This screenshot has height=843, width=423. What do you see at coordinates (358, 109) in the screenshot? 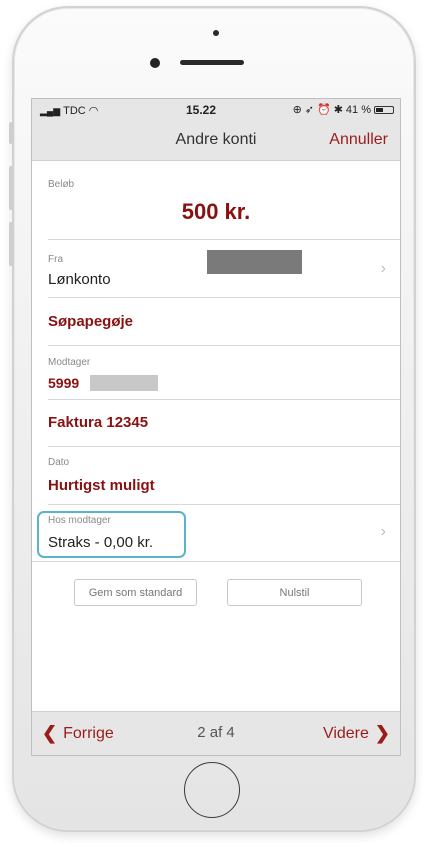
I see `battery-percent: 41 %` at bounding box center [358, 109].